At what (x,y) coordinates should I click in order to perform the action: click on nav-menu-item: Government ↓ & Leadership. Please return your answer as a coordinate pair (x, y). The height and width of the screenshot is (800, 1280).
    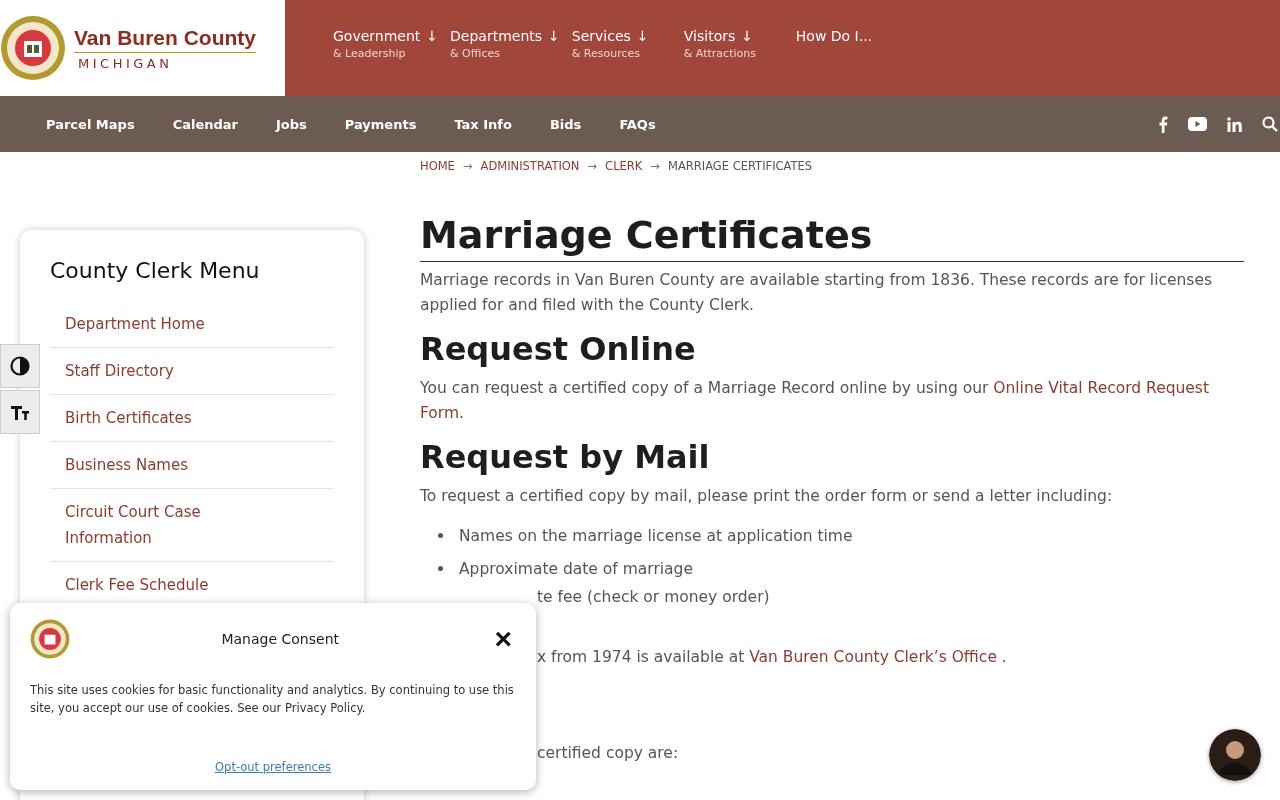
    Looking at the image, I should click on (386, 44).